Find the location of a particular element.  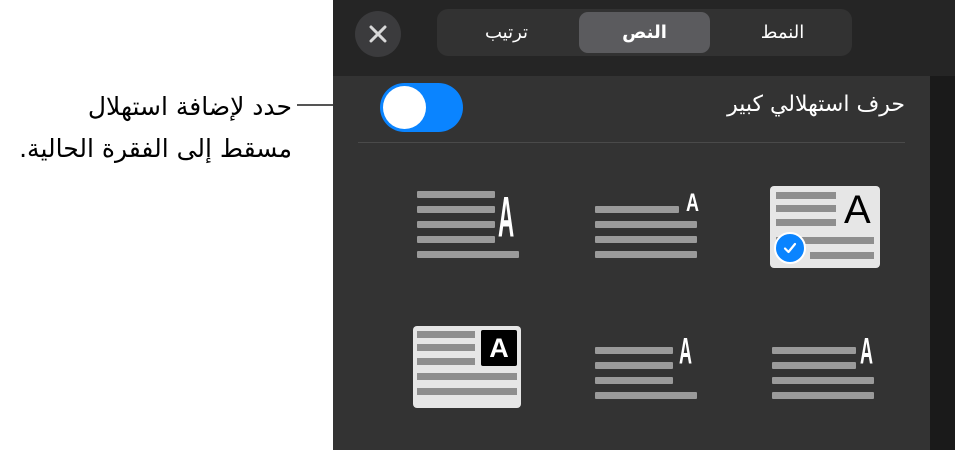

boxed-glyph-frame: A is located at coordinates (499, 348).